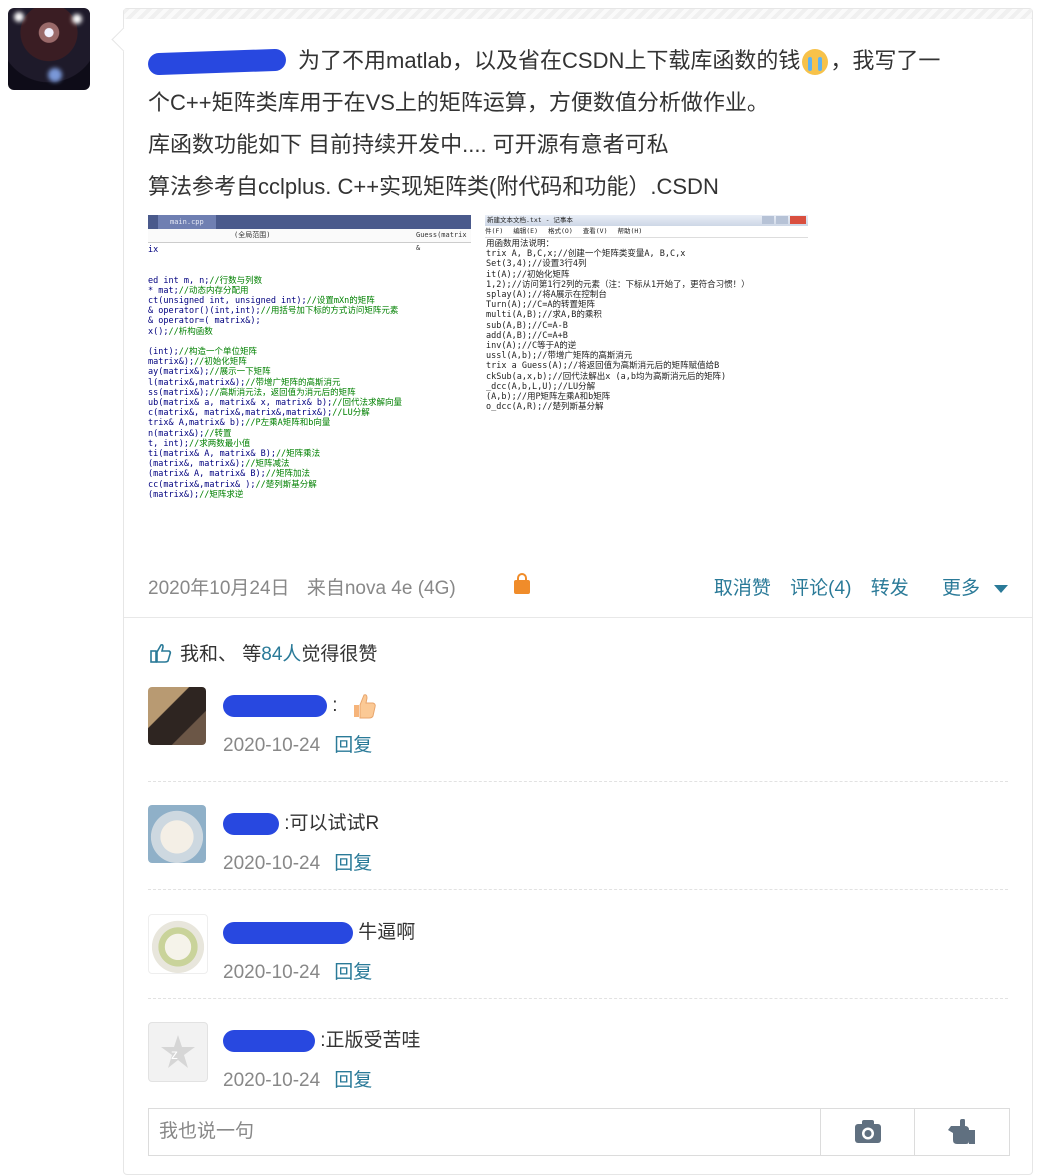  Describe the element at coordinates (458, 102) in the screenshot. I see `post-line-2: 个C++矩阵类库用于在VS上的矩阵运算，方便数值分析做作业。` at that location.